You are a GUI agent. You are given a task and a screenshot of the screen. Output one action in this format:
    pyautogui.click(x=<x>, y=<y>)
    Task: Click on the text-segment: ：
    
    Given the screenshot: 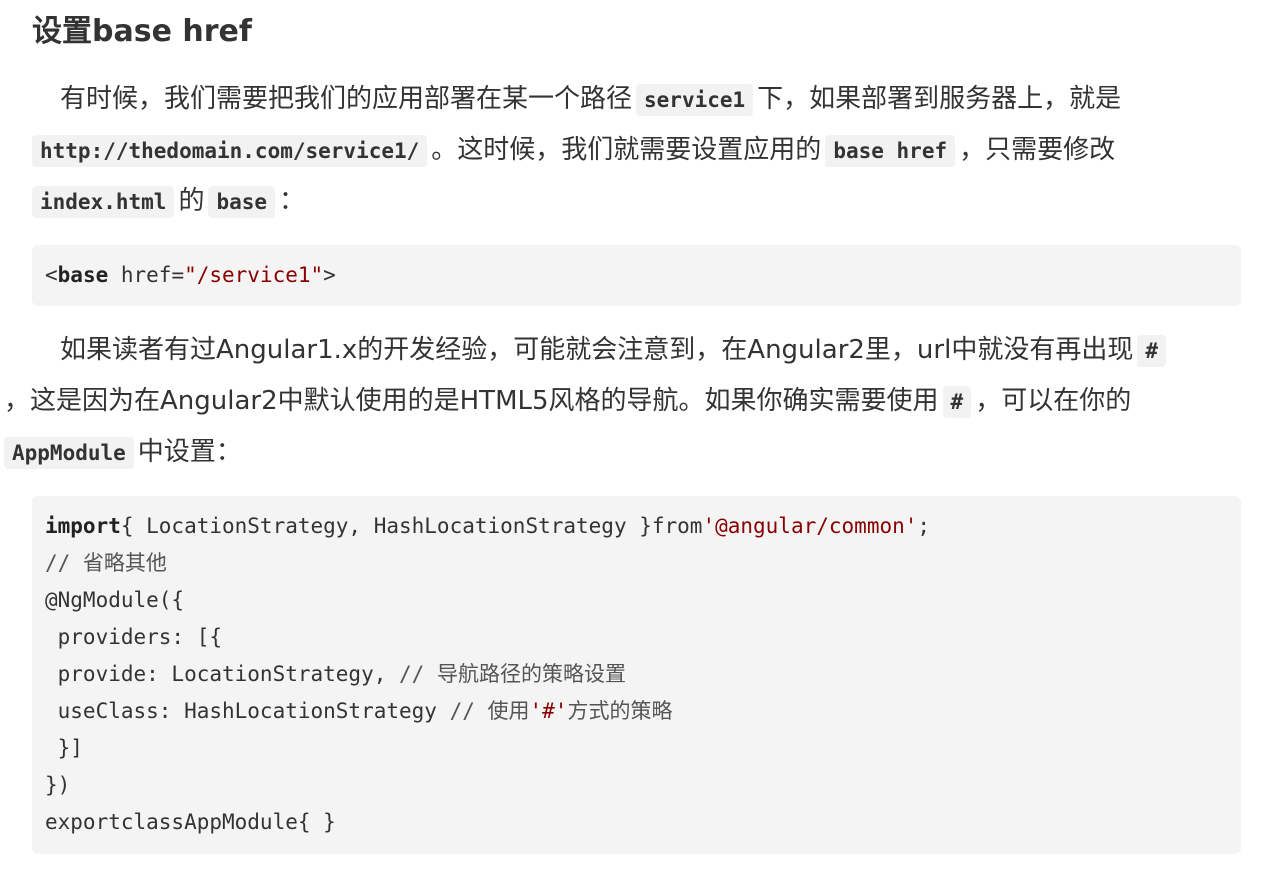 What is the action you would take?
    pyautogui.click(x=292, y=201)
    